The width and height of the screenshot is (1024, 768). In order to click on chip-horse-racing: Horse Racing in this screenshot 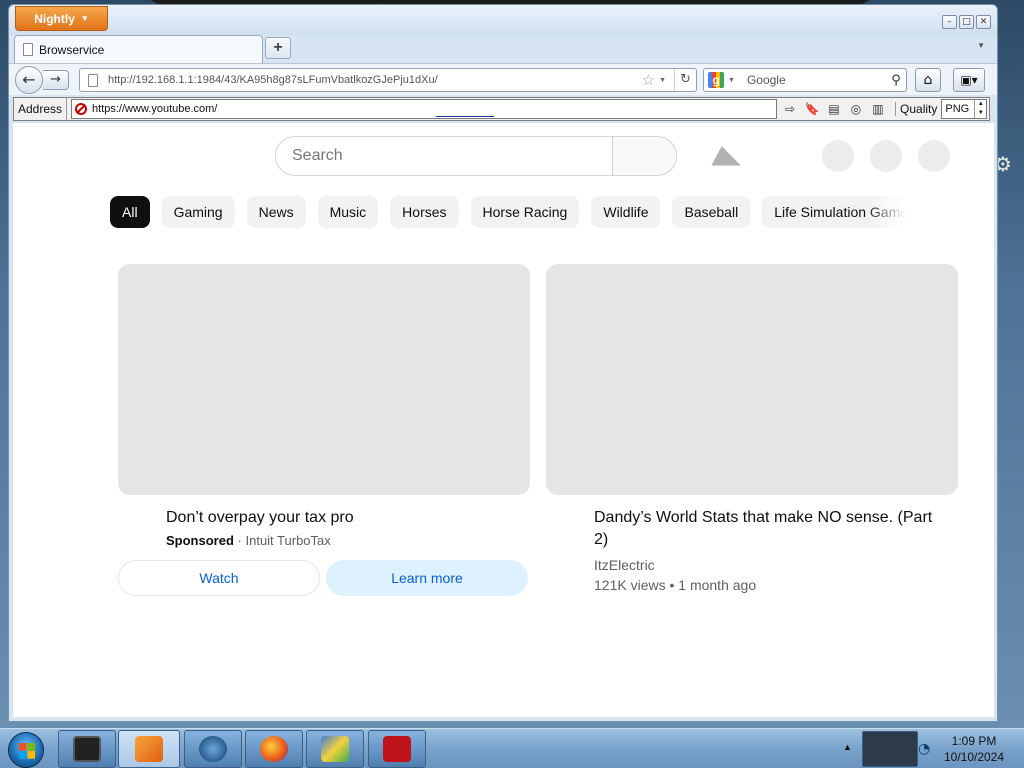, I will do `click(525, 212)`.